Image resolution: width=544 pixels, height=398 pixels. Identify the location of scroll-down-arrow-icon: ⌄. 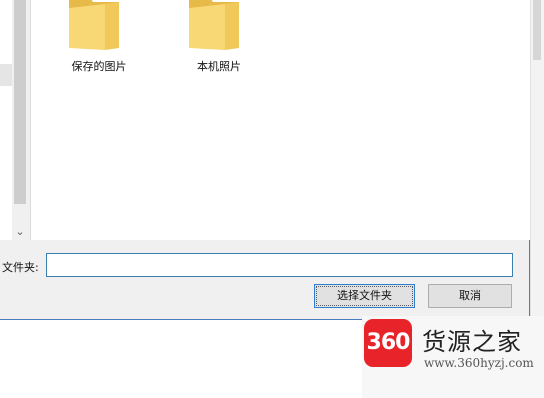
(20, 232).